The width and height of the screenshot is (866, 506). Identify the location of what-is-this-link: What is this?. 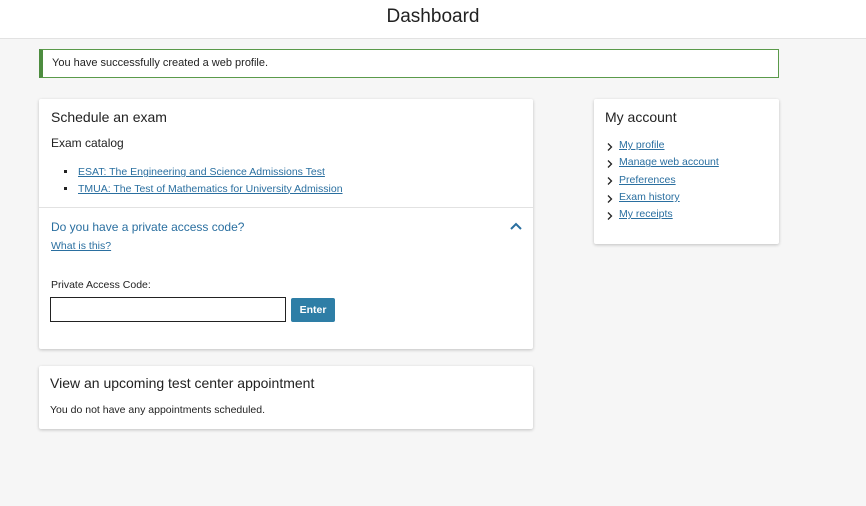
(81, 246).